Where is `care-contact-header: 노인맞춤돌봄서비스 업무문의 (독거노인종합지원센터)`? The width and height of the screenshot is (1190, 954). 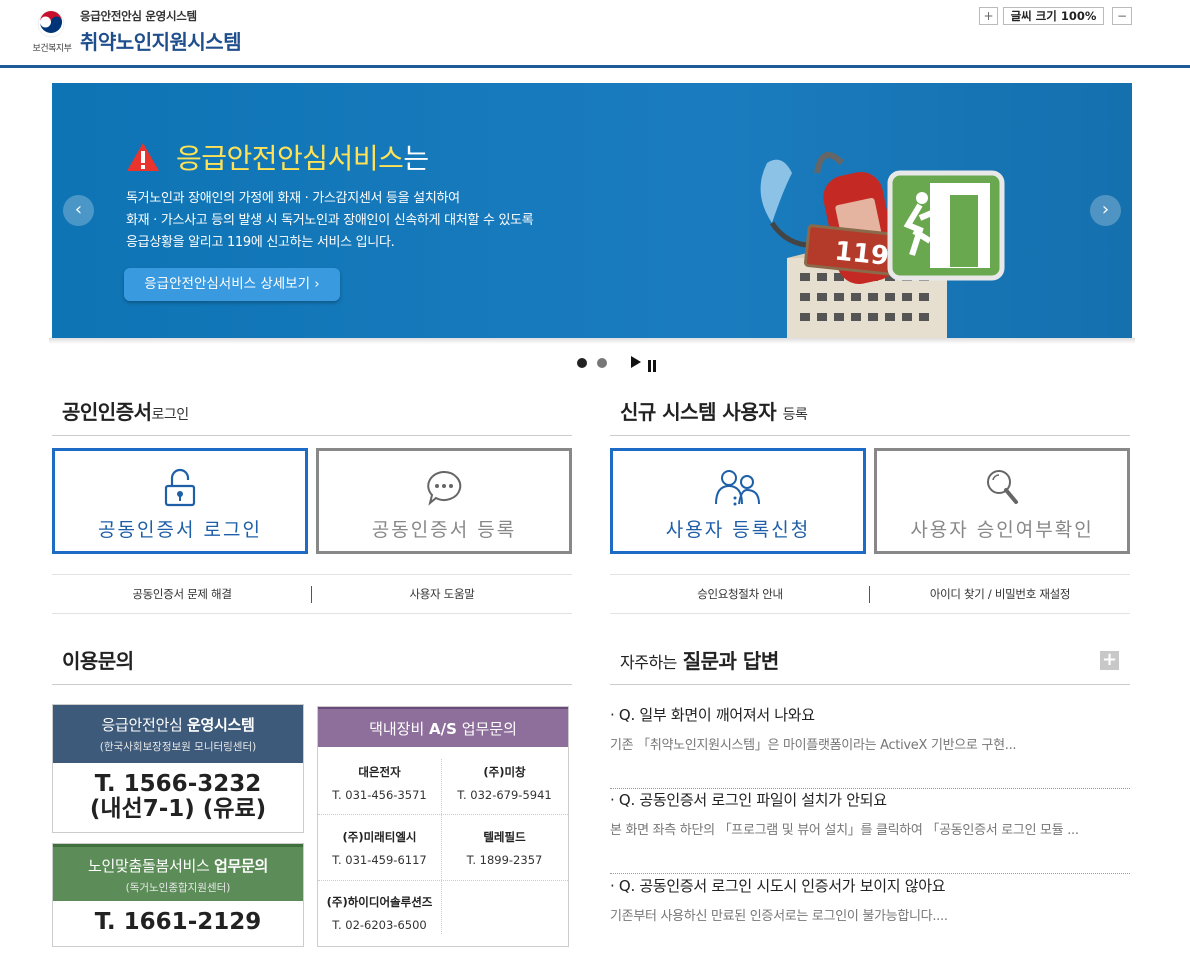
care-contact-header: 노인맞춤돌봄서비스 업무문의 (독거노인종합지원센터) is located at coordinates (178, 872).